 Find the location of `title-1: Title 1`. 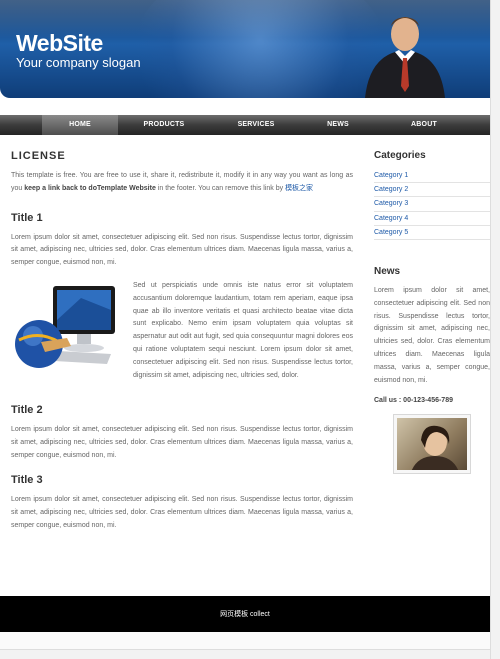

title-1: Title 1 is located at coordinates (27, 217).